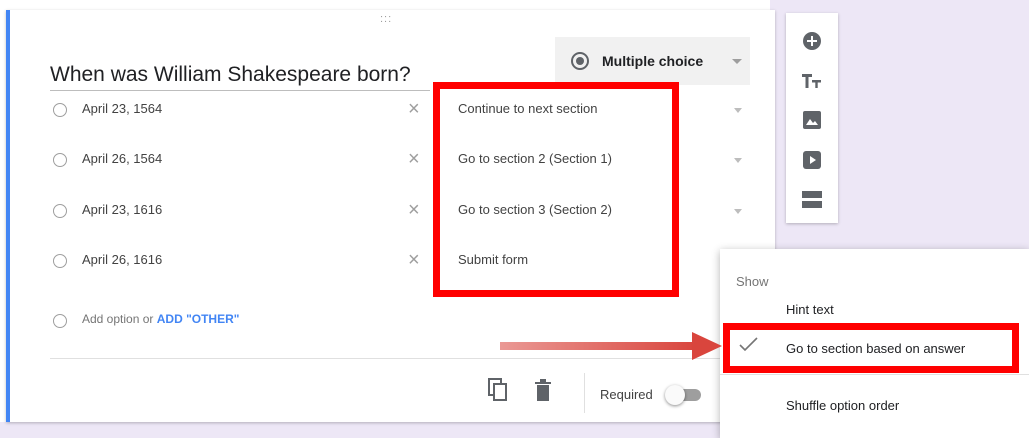 Image resolution: width=1029 pixels, height=438 pixels. I want to click on question-type-label: Multiple choice, so click(653, 61).